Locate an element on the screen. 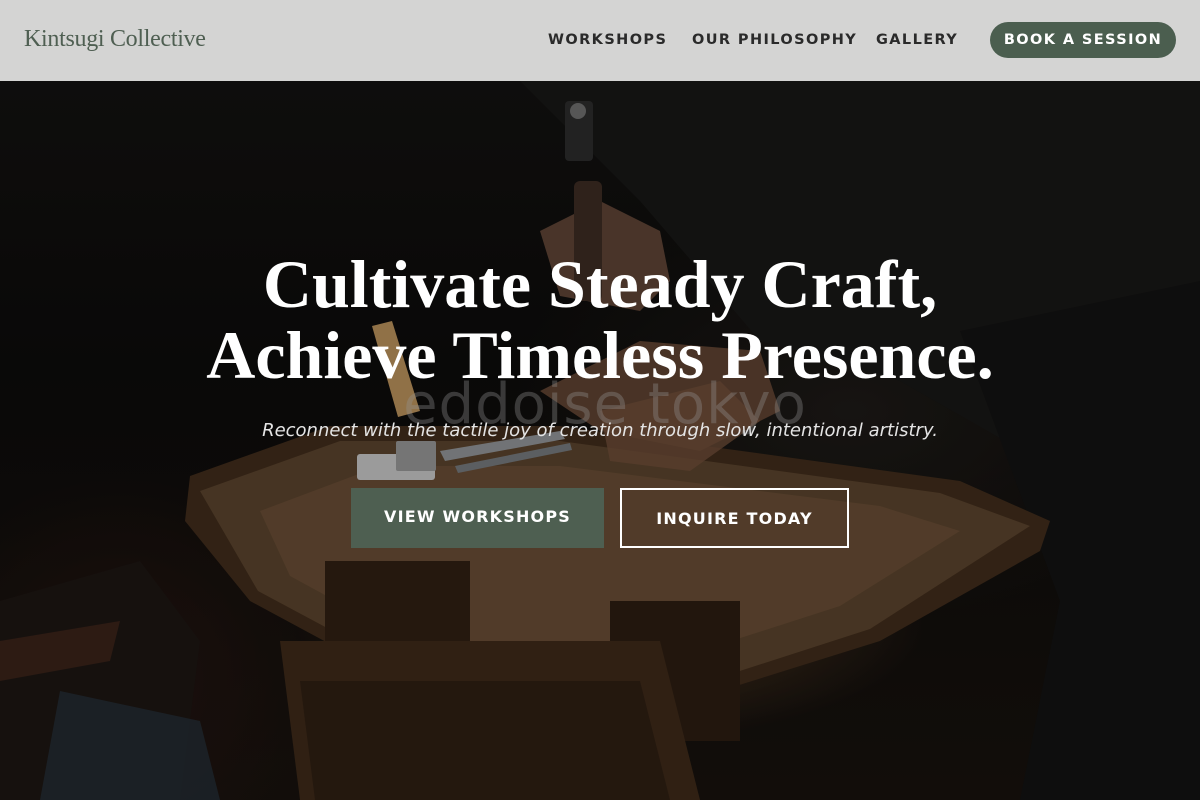 The height and width of the screenshot is (800, 1200). brand-logo: Kintsugi Collective is located at coordinates (115, 39).